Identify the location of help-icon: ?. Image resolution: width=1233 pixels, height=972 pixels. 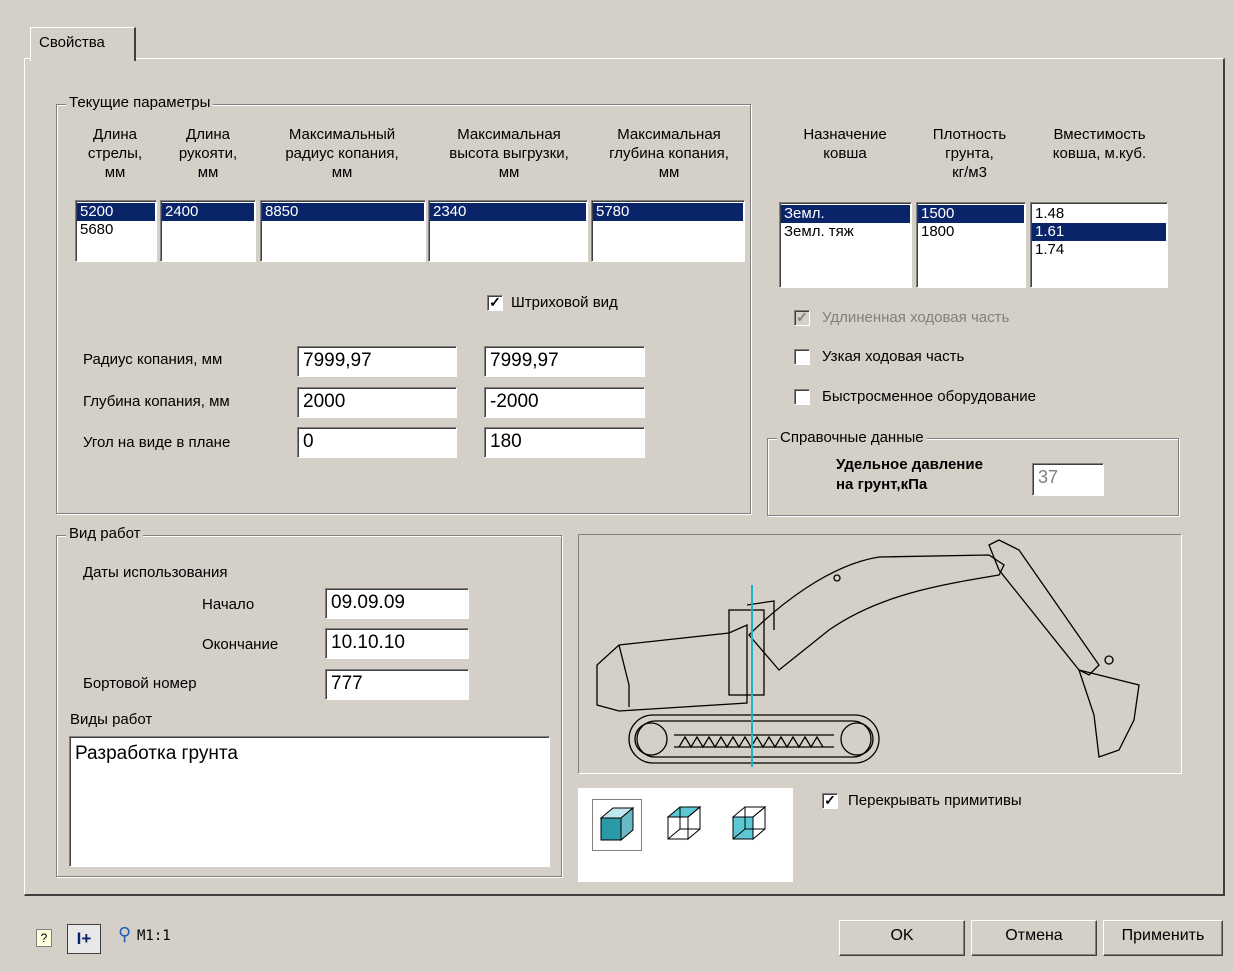
(44, 938).